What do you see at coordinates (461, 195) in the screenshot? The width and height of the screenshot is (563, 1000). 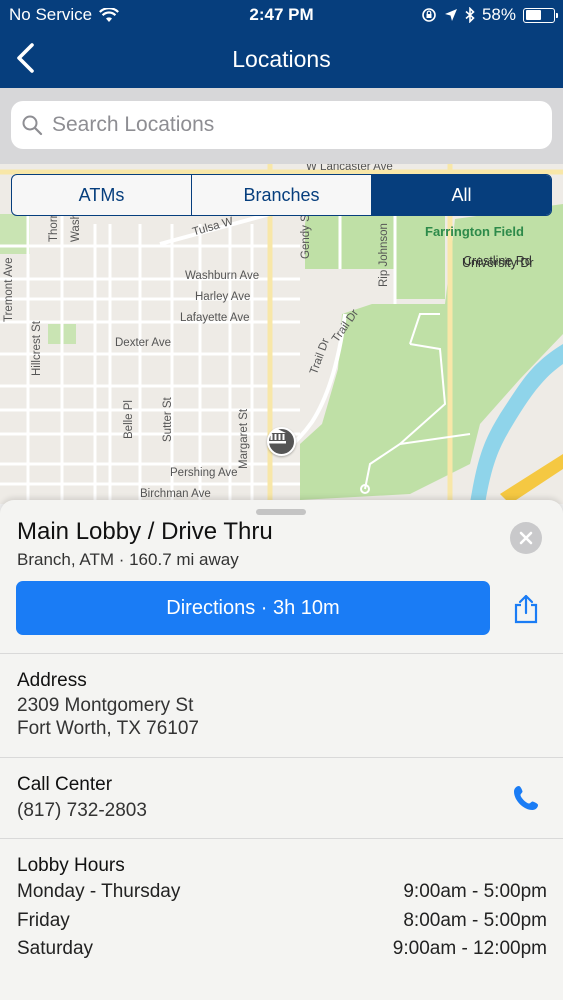 I see `filter-all: All` at bounding box center [461, 195].